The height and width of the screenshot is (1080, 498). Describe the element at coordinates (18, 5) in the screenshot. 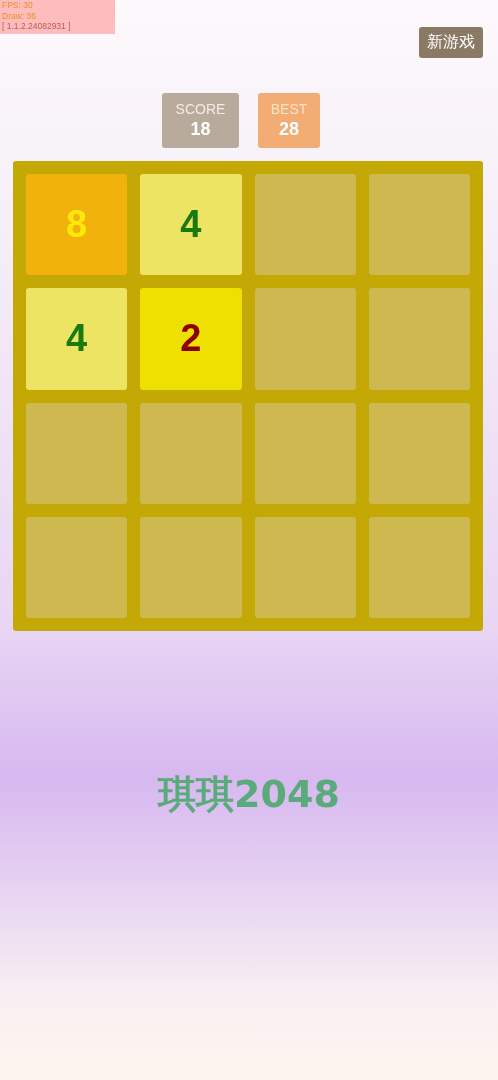

I see `fps-text: FPS: 30` at that location.